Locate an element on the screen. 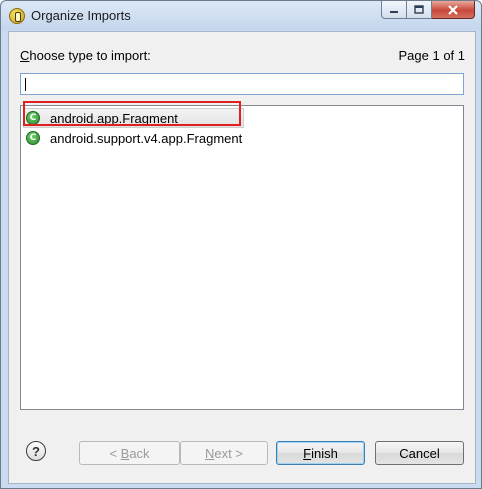  window-controls is located at coordinates (428, 11).